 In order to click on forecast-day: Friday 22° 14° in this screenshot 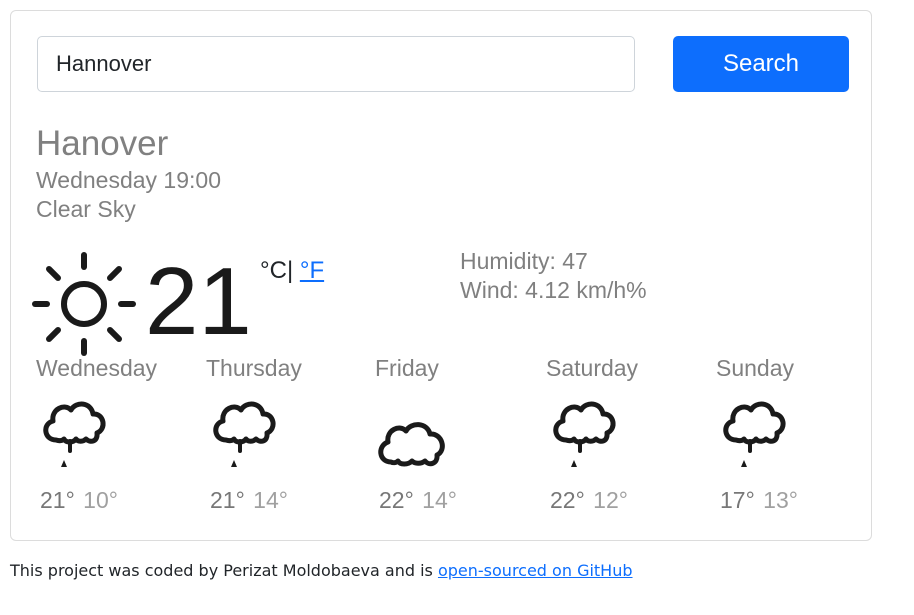, I will do `click(460, 439)`.